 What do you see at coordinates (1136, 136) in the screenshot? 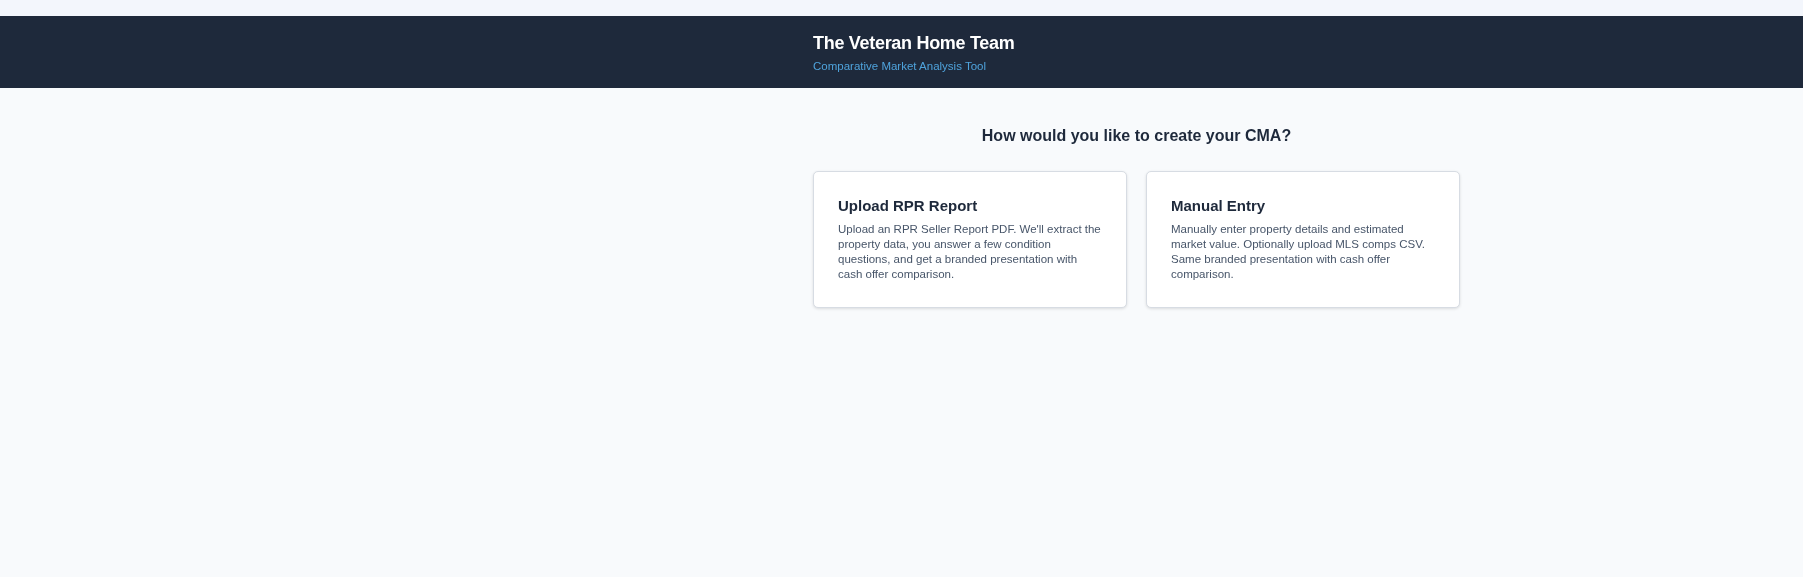
I see `question-heading: How would you like to create your CMA?` at bounding box center [1136, 136].